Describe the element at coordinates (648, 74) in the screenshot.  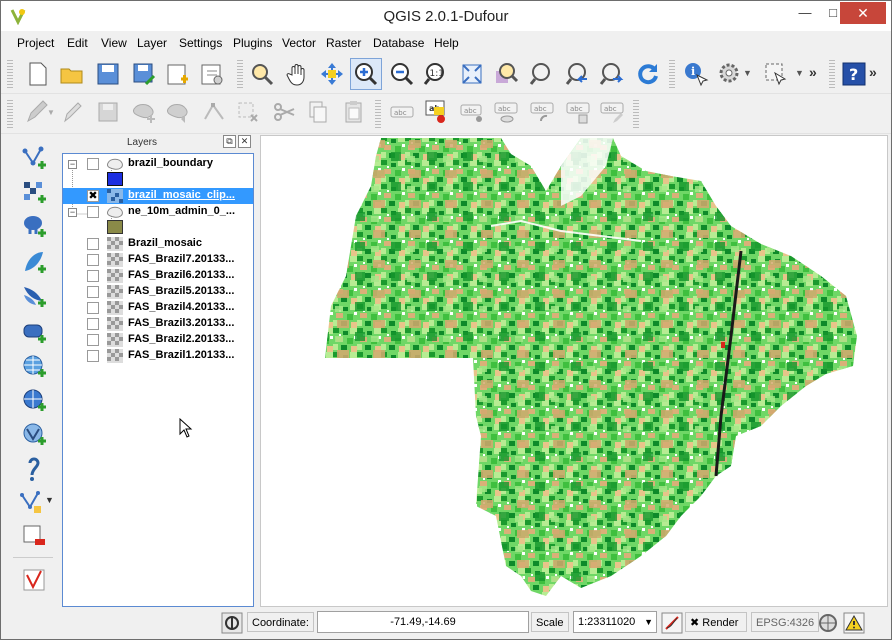
I see `refresh-icon` at that location.